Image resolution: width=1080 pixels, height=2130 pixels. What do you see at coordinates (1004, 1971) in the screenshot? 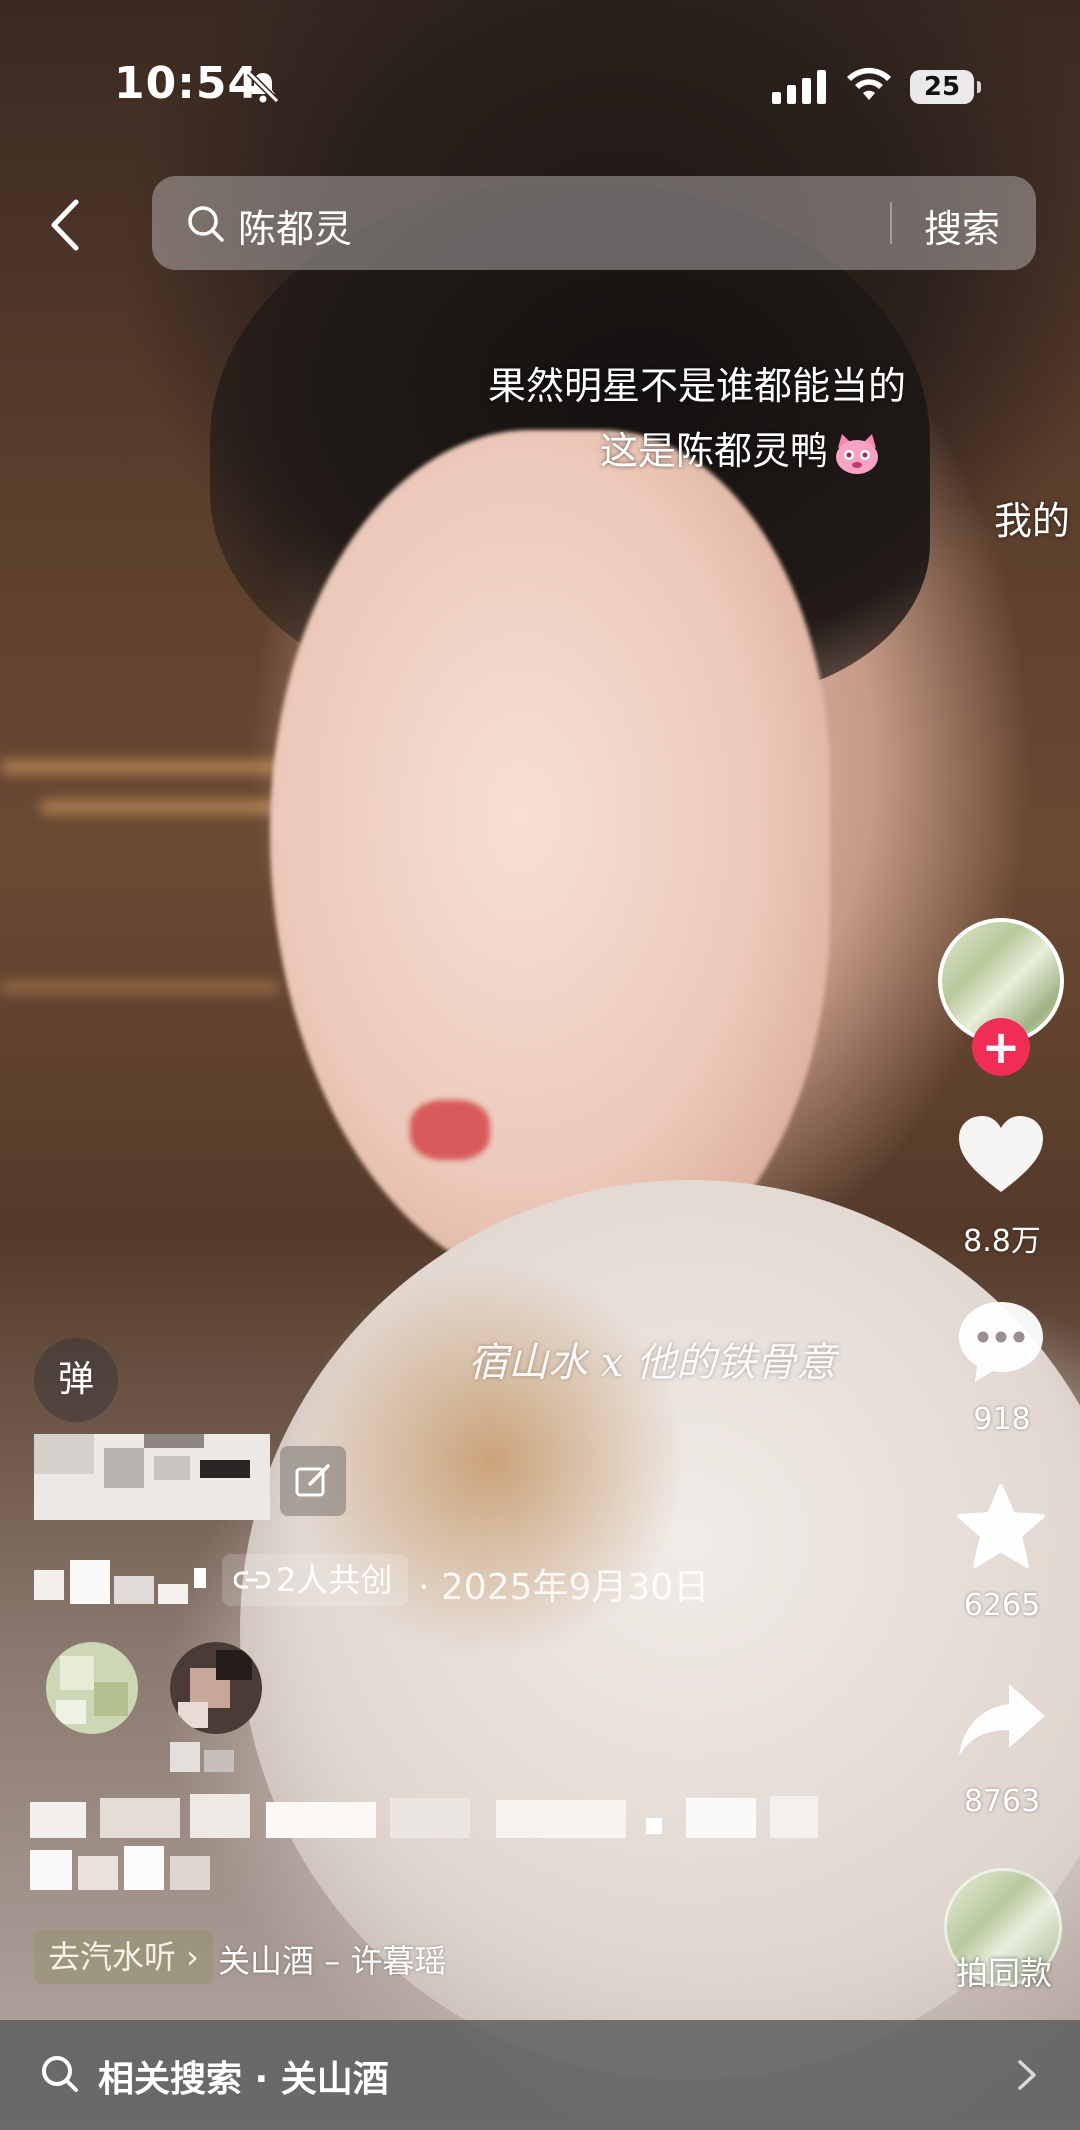
I see `same-style-button: 拍同款` at bounding box center [1004, 1971].